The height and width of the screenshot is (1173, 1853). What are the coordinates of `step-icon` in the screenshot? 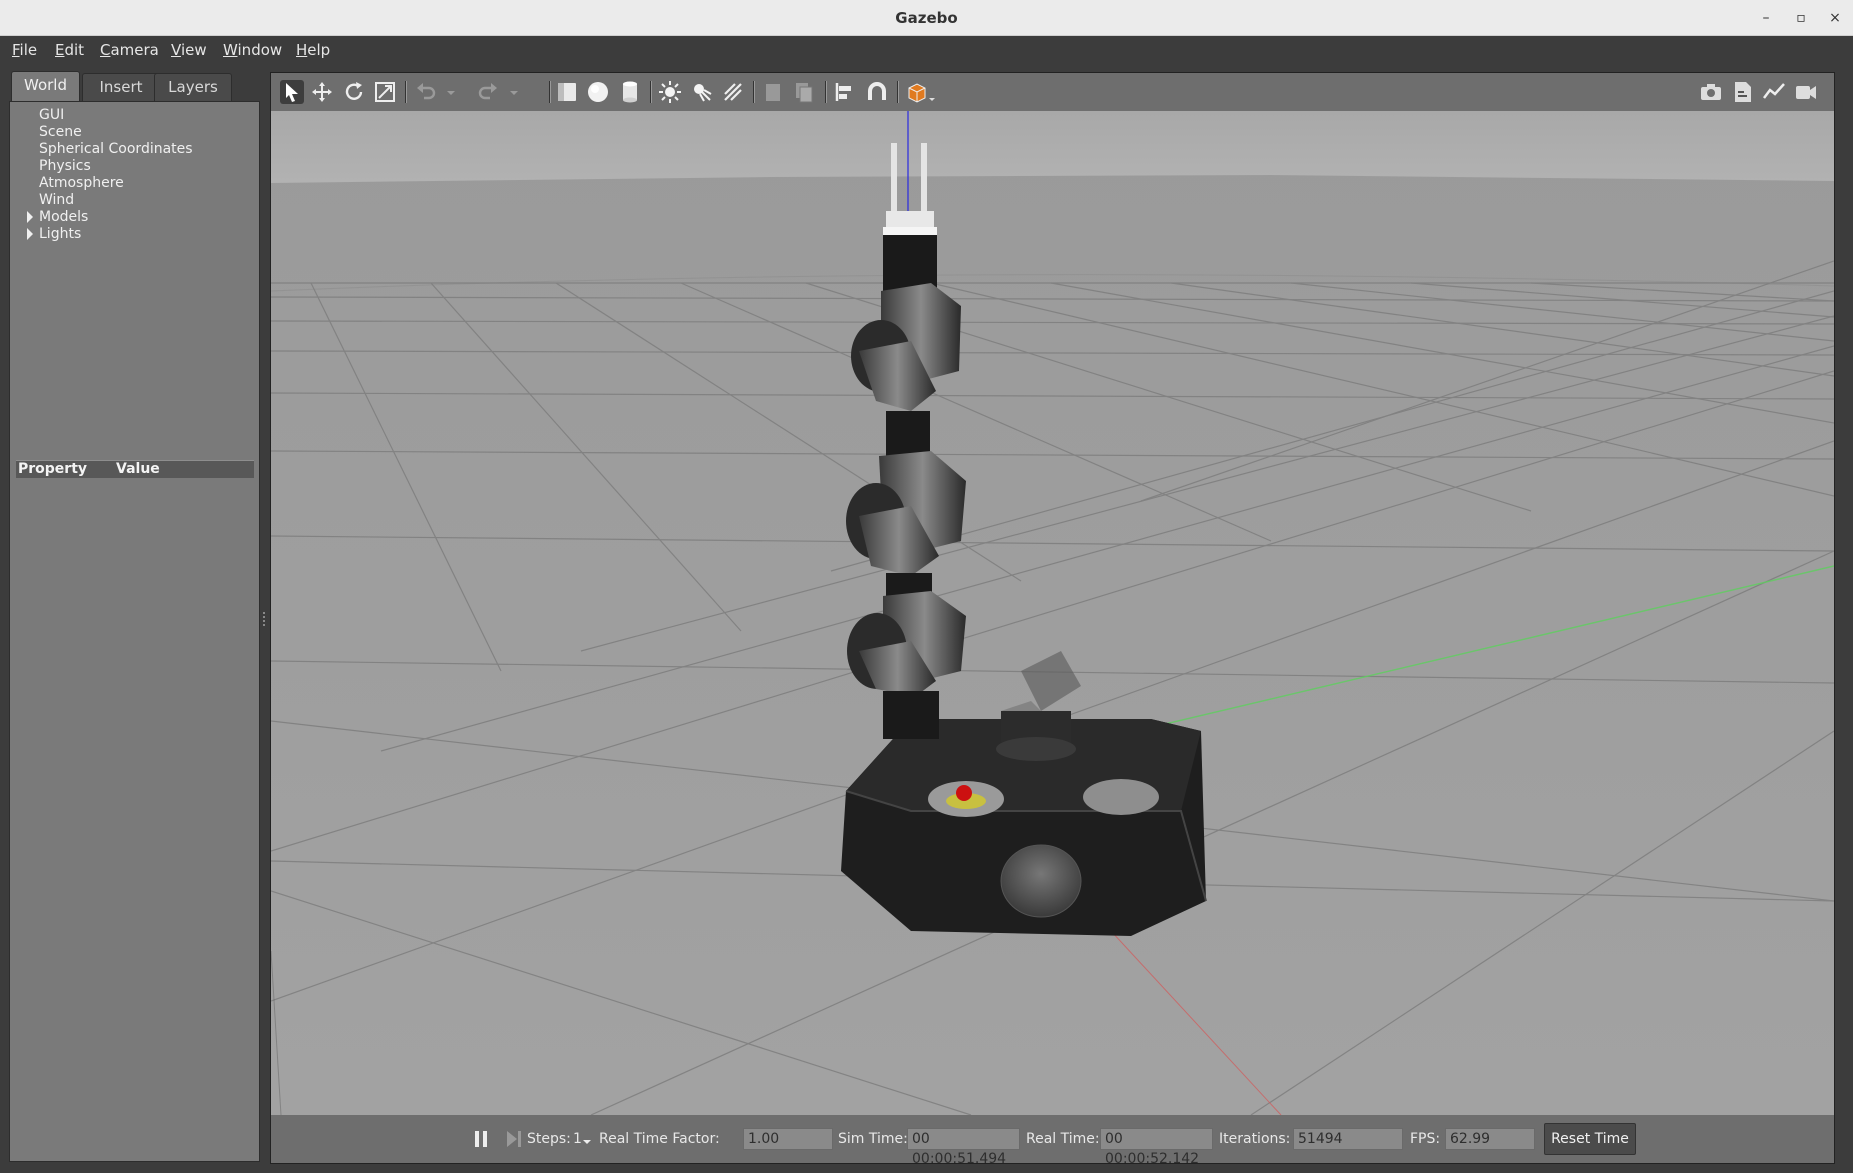 It's located at (513, 1139).